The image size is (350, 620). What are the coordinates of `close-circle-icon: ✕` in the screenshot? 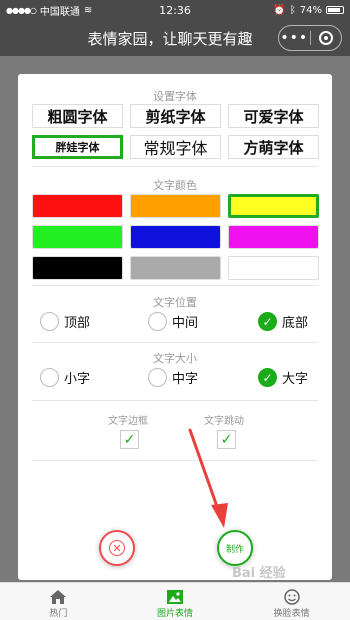 It's located at (117, 548).